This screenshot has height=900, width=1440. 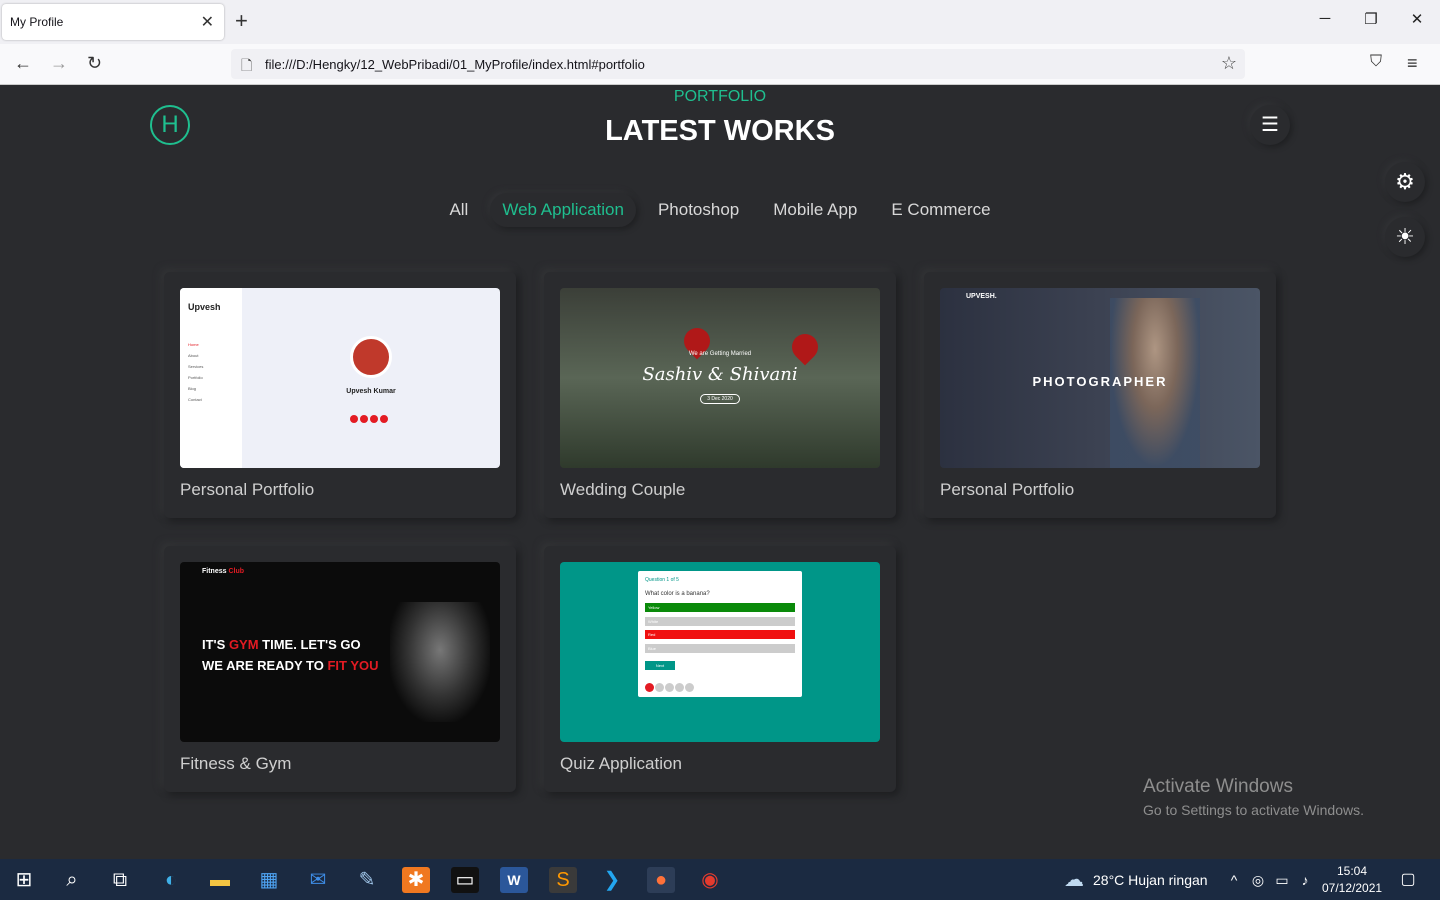 I want to click on thumb-menu-item: Contact, so click(x=195, y=399).